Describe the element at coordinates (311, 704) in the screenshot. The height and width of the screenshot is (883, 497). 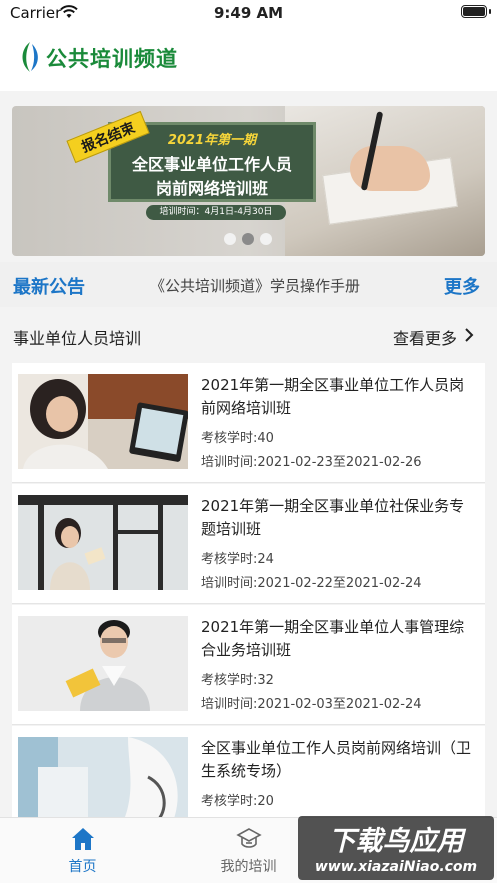
I see `course-time: 培训时间:2021-02-03至2021-02-24` at that location.